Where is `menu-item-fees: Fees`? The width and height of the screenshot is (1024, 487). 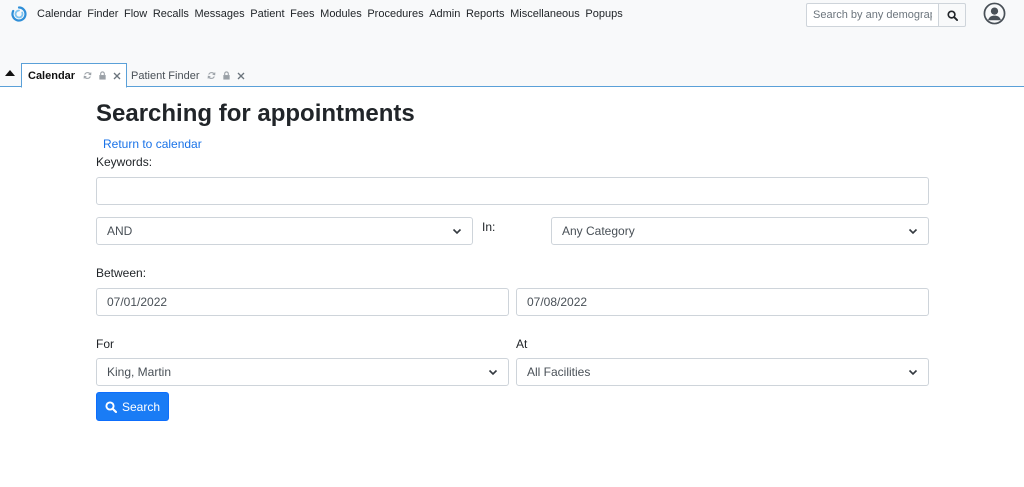 menu-item-fees: Fees is located at coordinates (302, 14).